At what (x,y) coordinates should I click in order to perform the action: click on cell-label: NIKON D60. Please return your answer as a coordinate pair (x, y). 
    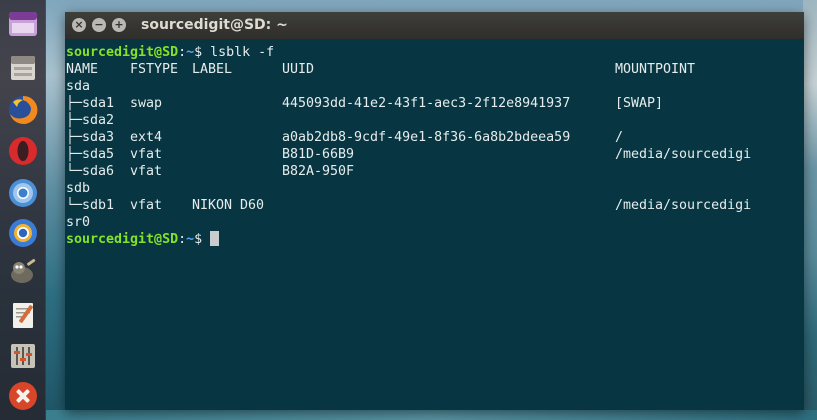
    Looking at the image, I should click on (228, 205).